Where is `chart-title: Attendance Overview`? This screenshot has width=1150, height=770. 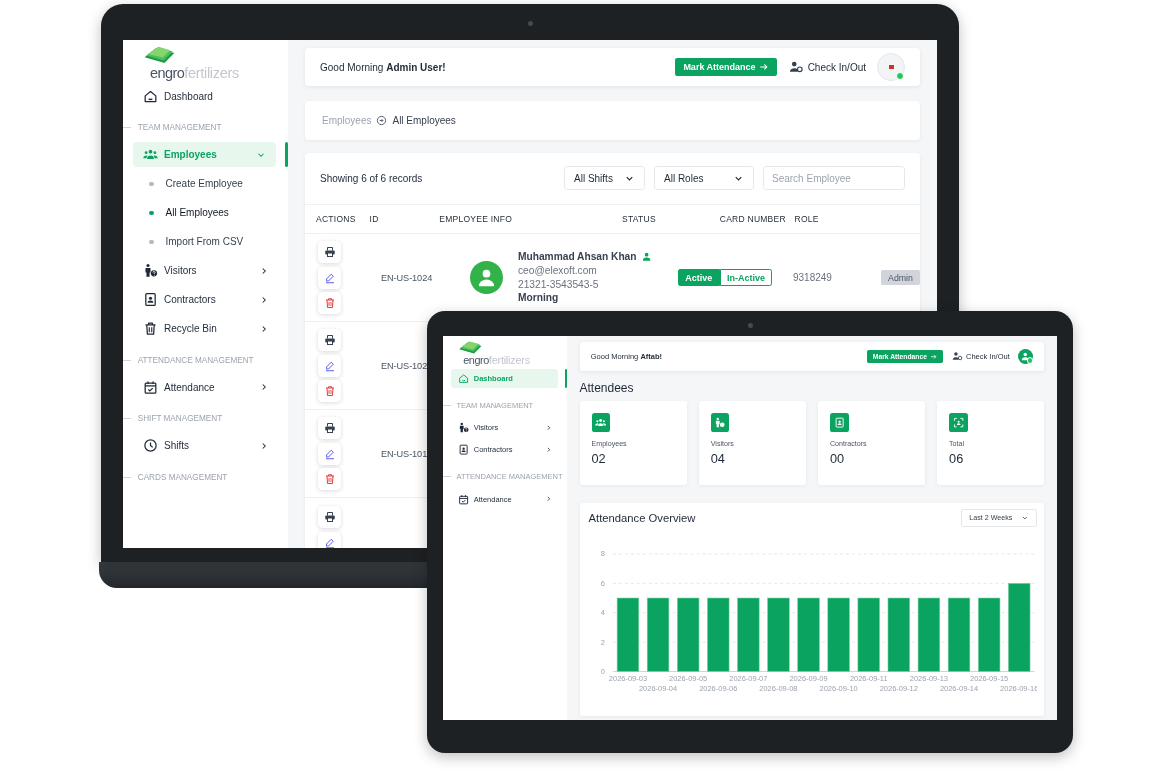
chart-title: Attendance Overview is located at coordinates (642, 518).